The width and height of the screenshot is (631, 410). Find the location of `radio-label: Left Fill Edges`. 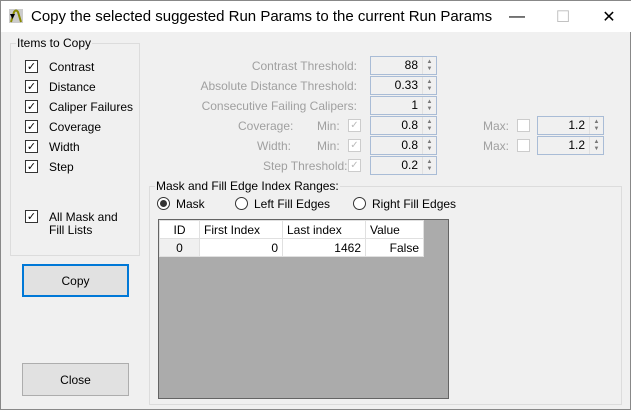

radio-label: Left Fill Edges is located at coordinates (292, 204).